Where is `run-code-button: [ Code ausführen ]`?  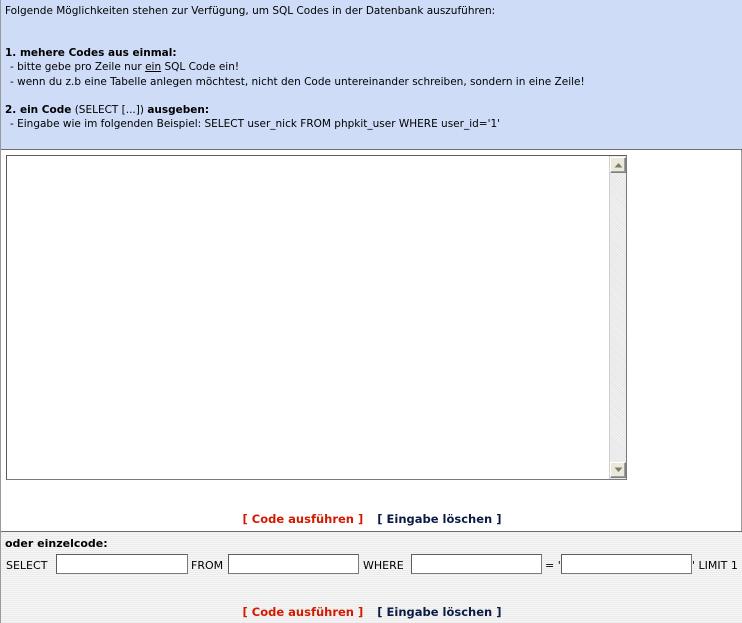
run-code-button: [ Code ausführen ] is located at coordinates (303, 519).